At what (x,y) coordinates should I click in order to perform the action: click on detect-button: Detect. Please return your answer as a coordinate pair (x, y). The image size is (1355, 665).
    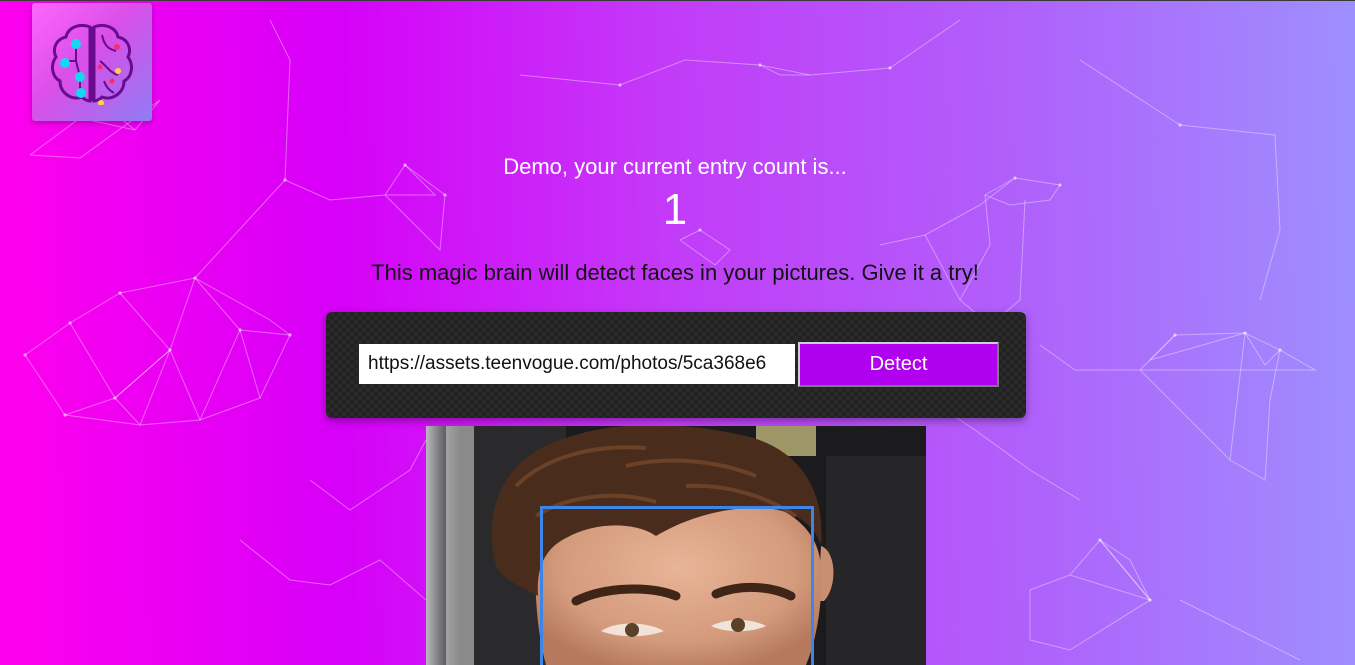
    Looking at the image, I should click on (898, 364).